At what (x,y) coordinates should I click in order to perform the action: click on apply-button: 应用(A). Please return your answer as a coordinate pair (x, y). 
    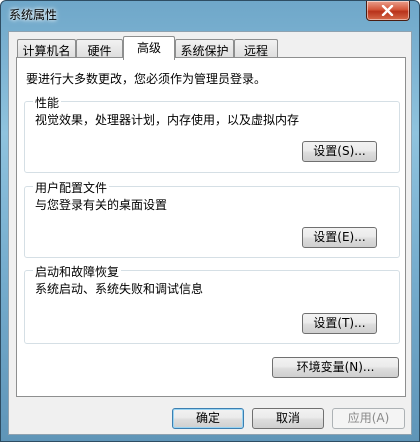
    Looking at the image, I should click on (368, 418).